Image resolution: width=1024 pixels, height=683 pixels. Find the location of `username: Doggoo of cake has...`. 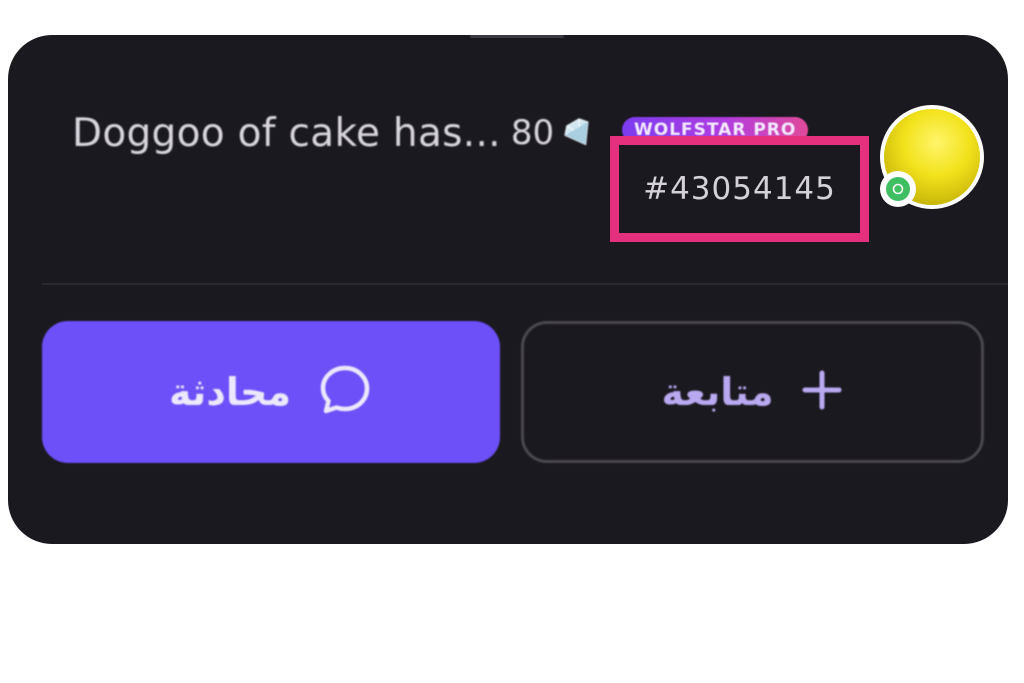

username: Doggoo of cake has... is located at coordinates (286, 133).